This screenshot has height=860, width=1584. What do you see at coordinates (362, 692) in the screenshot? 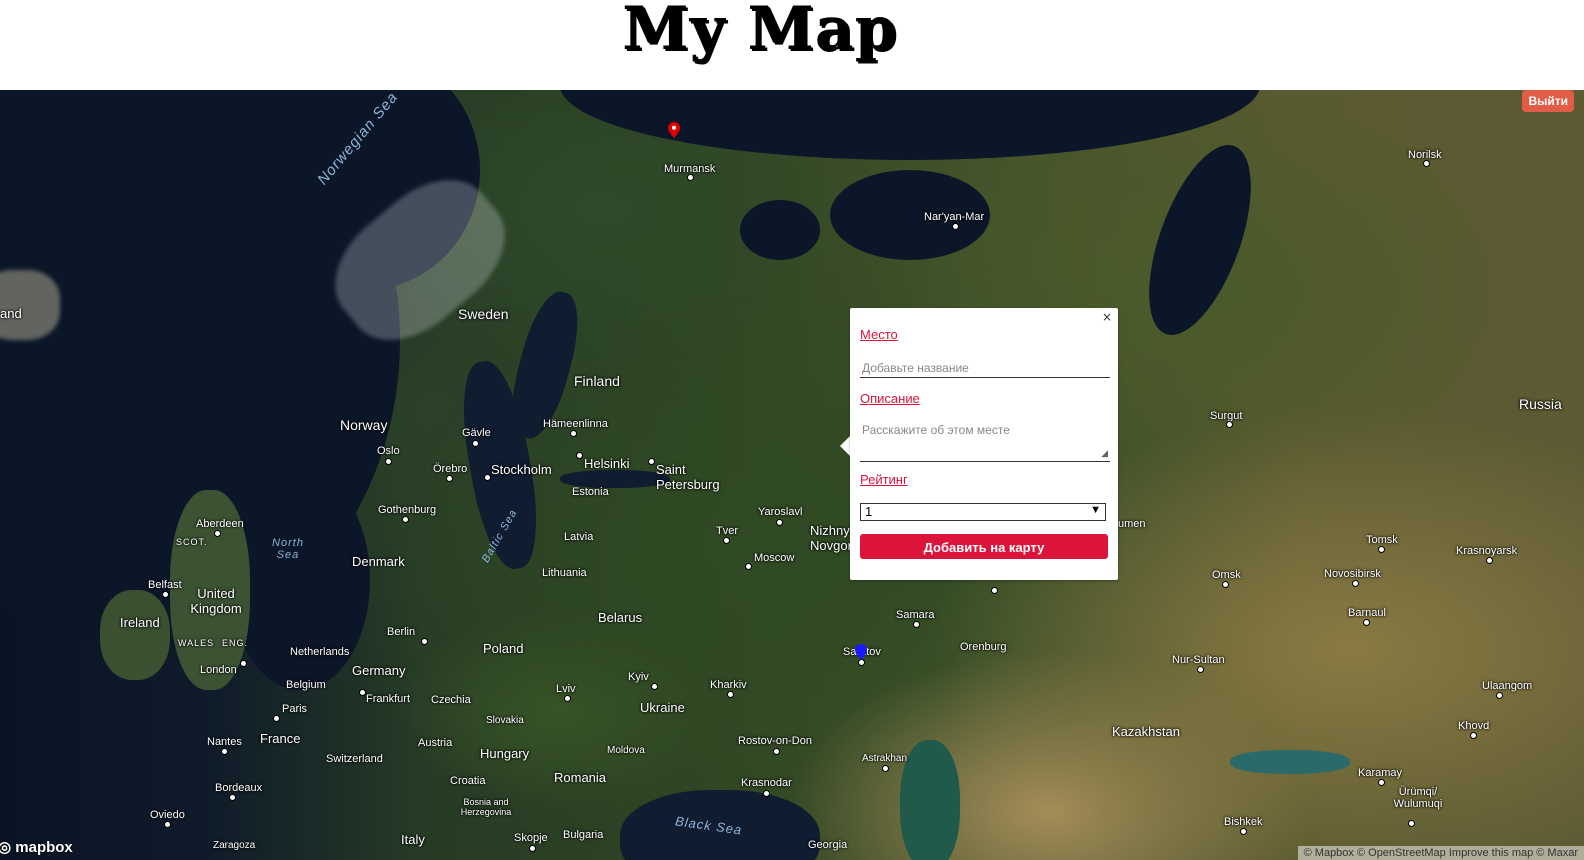
I see `city-dot-frankfurt` at bounding box center [362, 692].